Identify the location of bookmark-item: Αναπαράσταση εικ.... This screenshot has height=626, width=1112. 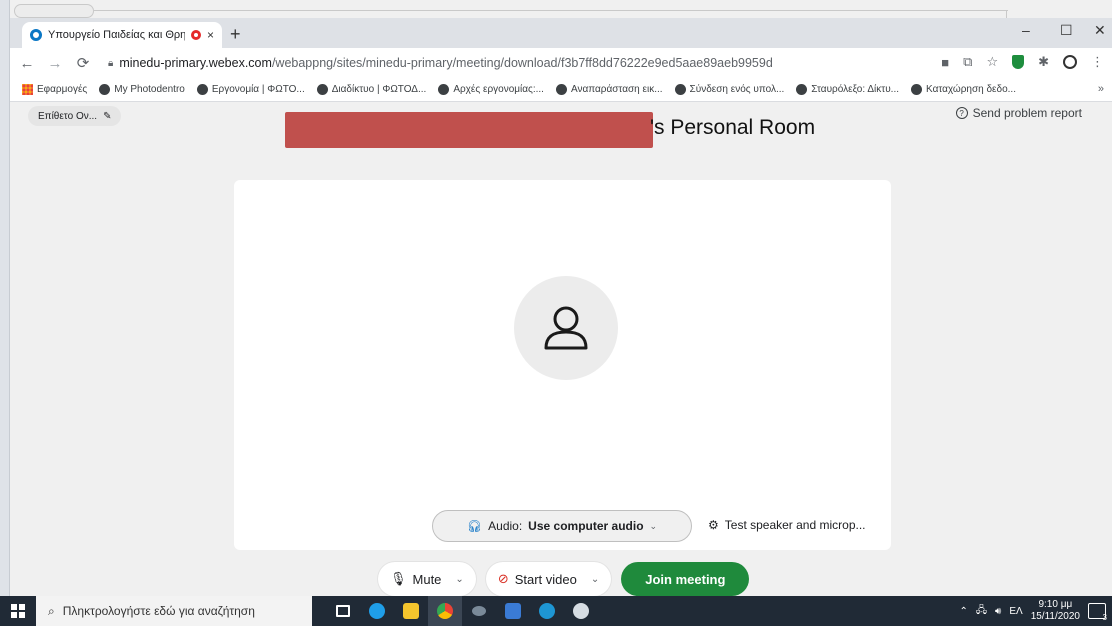
(609, 89).